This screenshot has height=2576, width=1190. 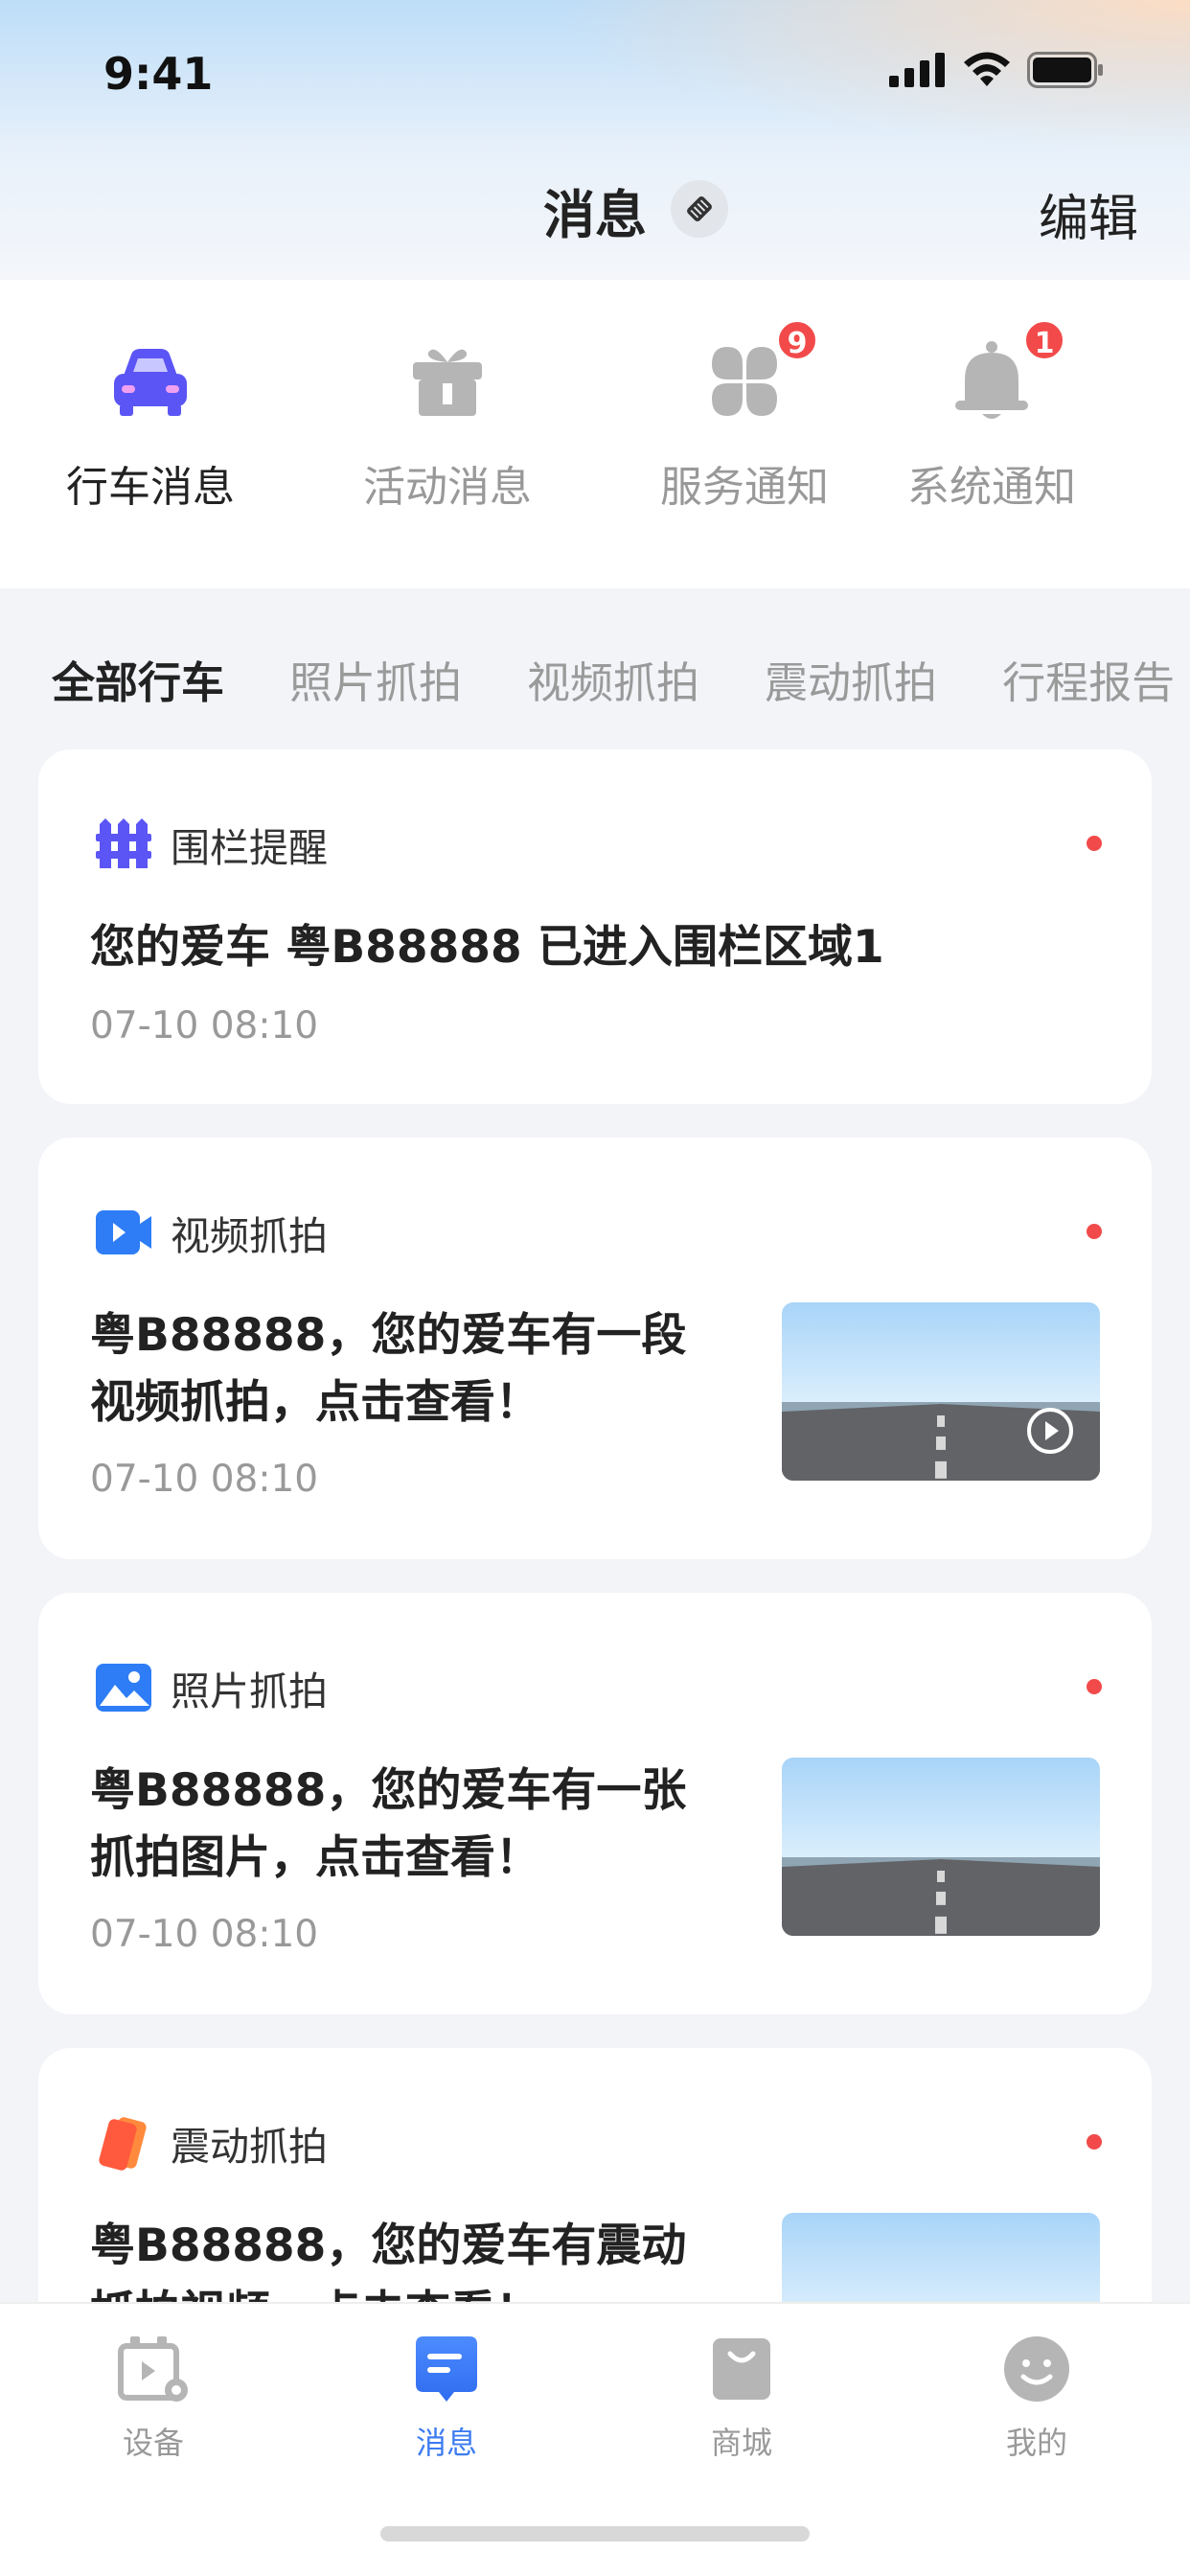 I want to click on message-text-line: 视频抓拍，点击查看！, so click(x=315, y=1402).